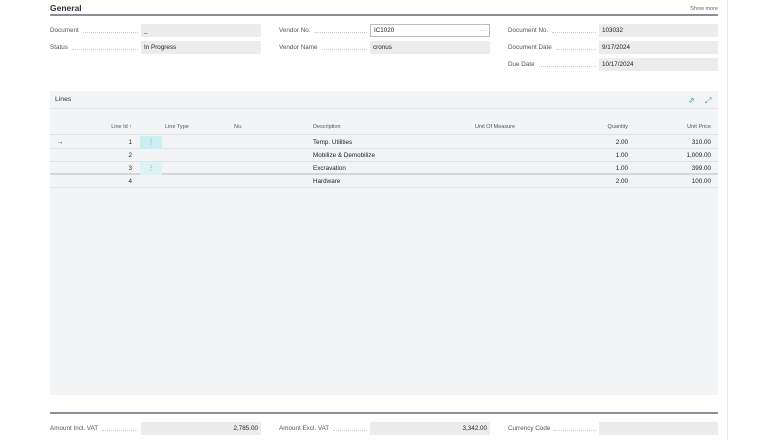 This screenshot has height=440, width=780. I want to click on line-id: 2, so click(130, 155).